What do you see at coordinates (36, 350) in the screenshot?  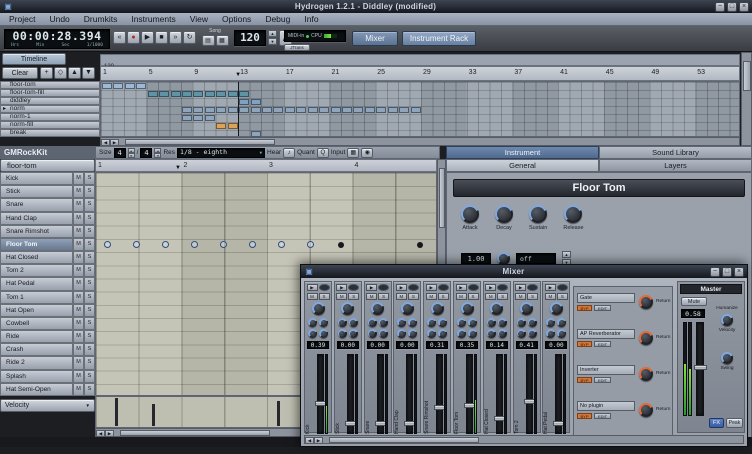 I see `instrument-name-button: Crash` at bounding box center [36, 350].